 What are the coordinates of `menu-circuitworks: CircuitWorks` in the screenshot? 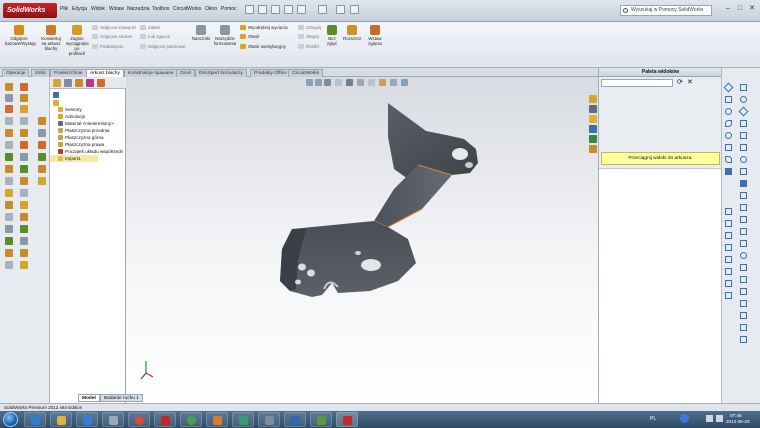 It's located at (187, 9).